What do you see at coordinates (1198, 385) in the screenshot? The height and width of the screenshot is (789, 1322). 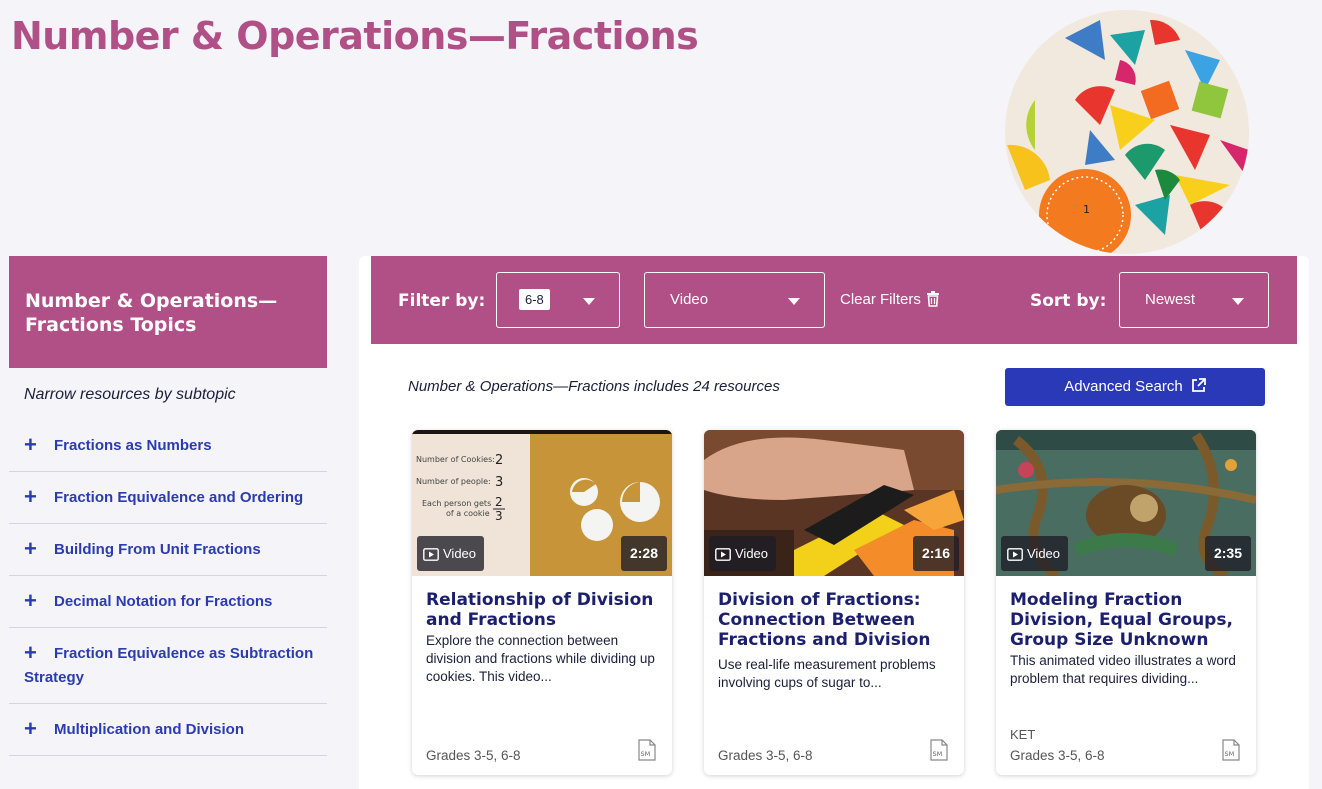 I see `external-link-icon` at bounding box center [1198, 385].